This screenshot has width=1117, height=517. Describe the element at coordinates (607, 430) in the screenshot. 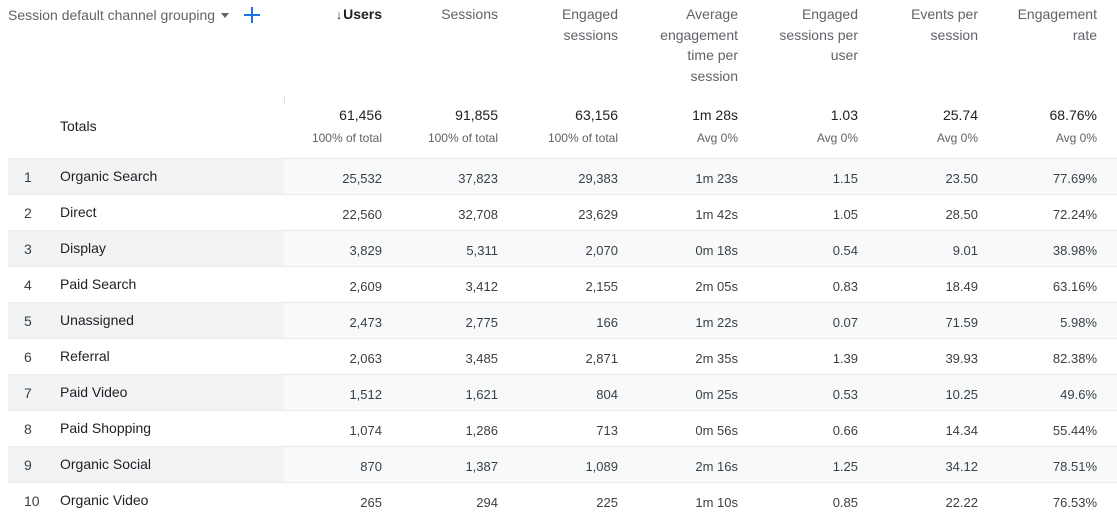

I see `cell-engaged-sessions: 713` at that location.